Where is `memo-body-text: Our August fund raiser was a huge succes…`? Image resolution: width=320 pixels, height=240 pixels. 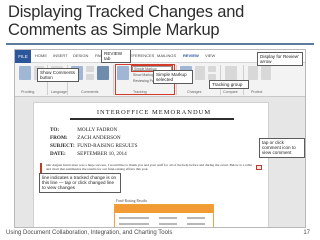 memo-body-text: Our August fund raiser was a huge succes… is located at coordinates (149, 167).